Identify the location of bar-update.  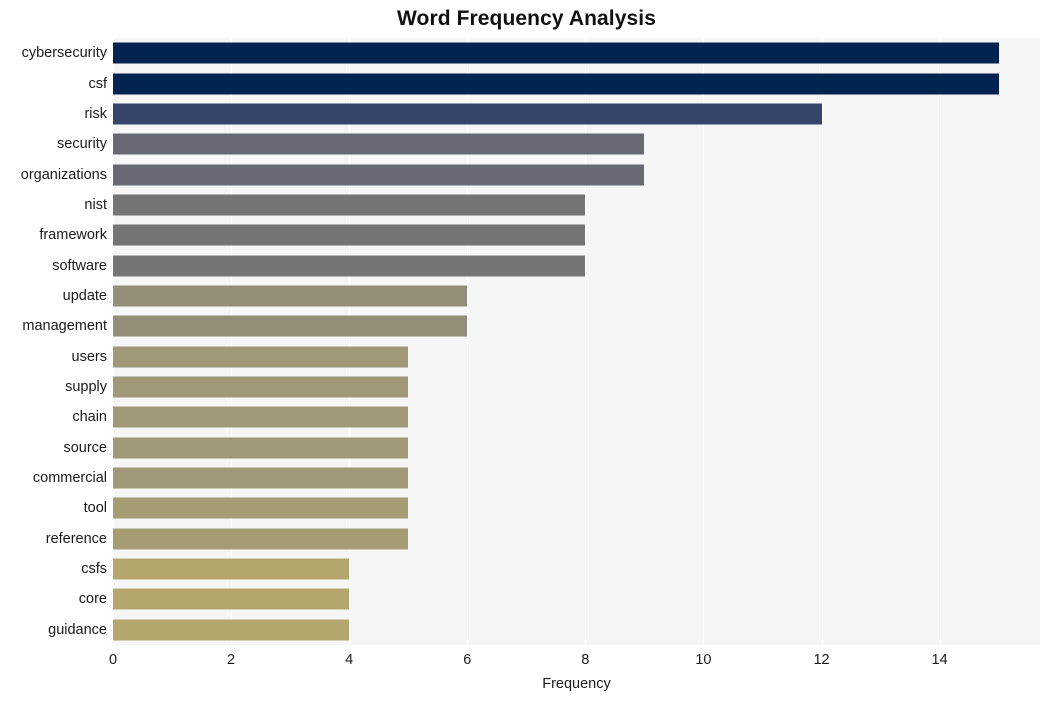
(290, 296).